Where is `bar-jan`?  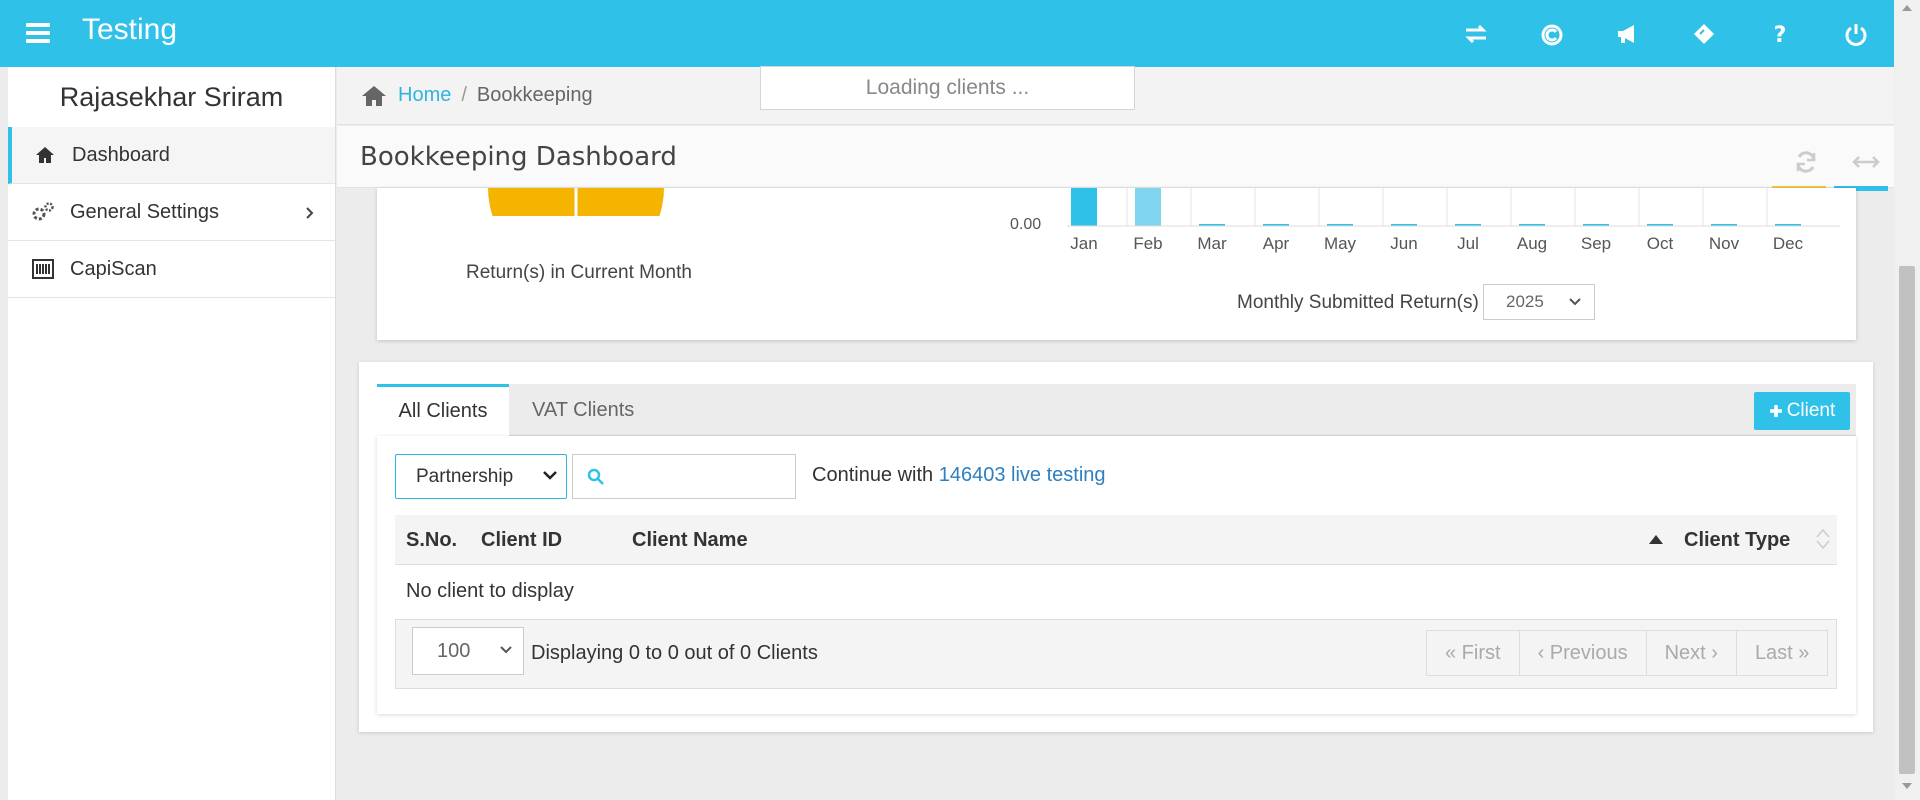
bar-jan is located at coordinates (1084, 207).